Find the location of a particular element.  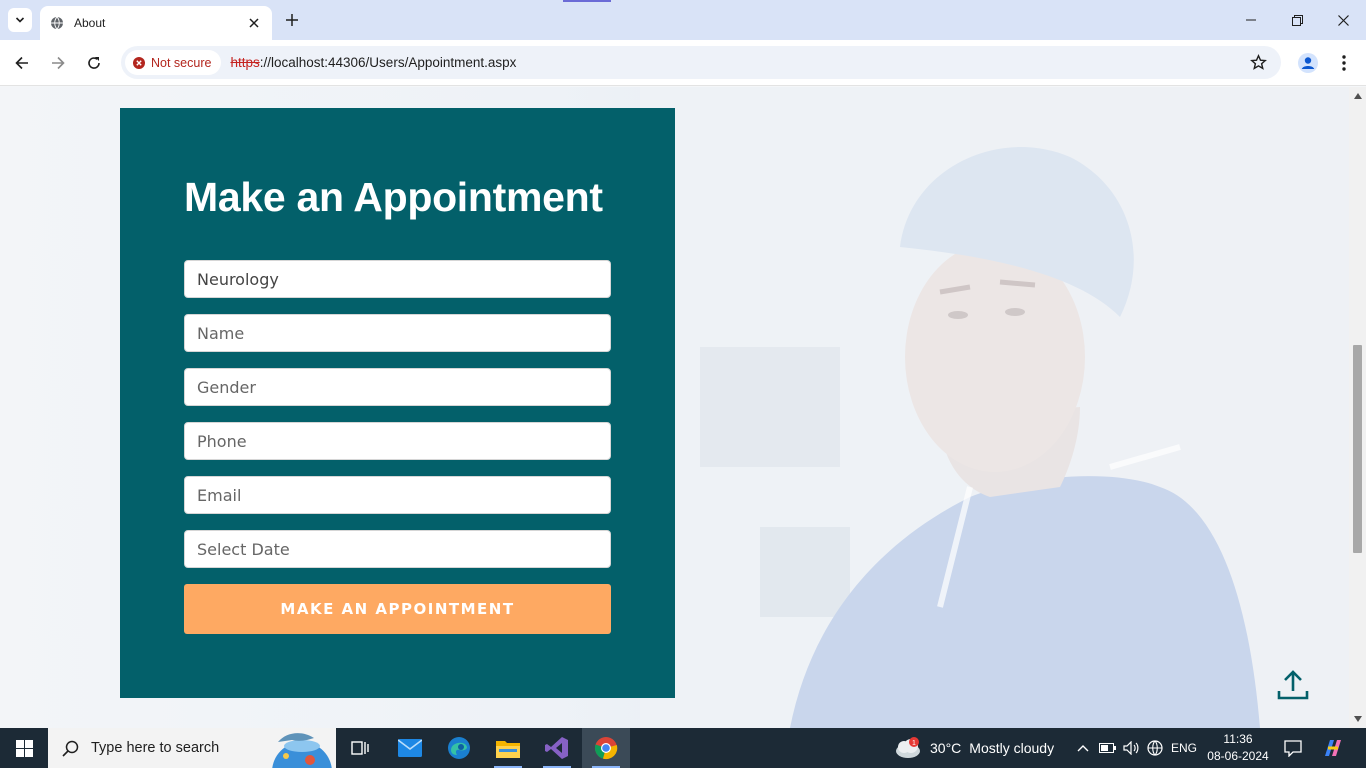

mail-app-button is located at coordinates (410, 748).